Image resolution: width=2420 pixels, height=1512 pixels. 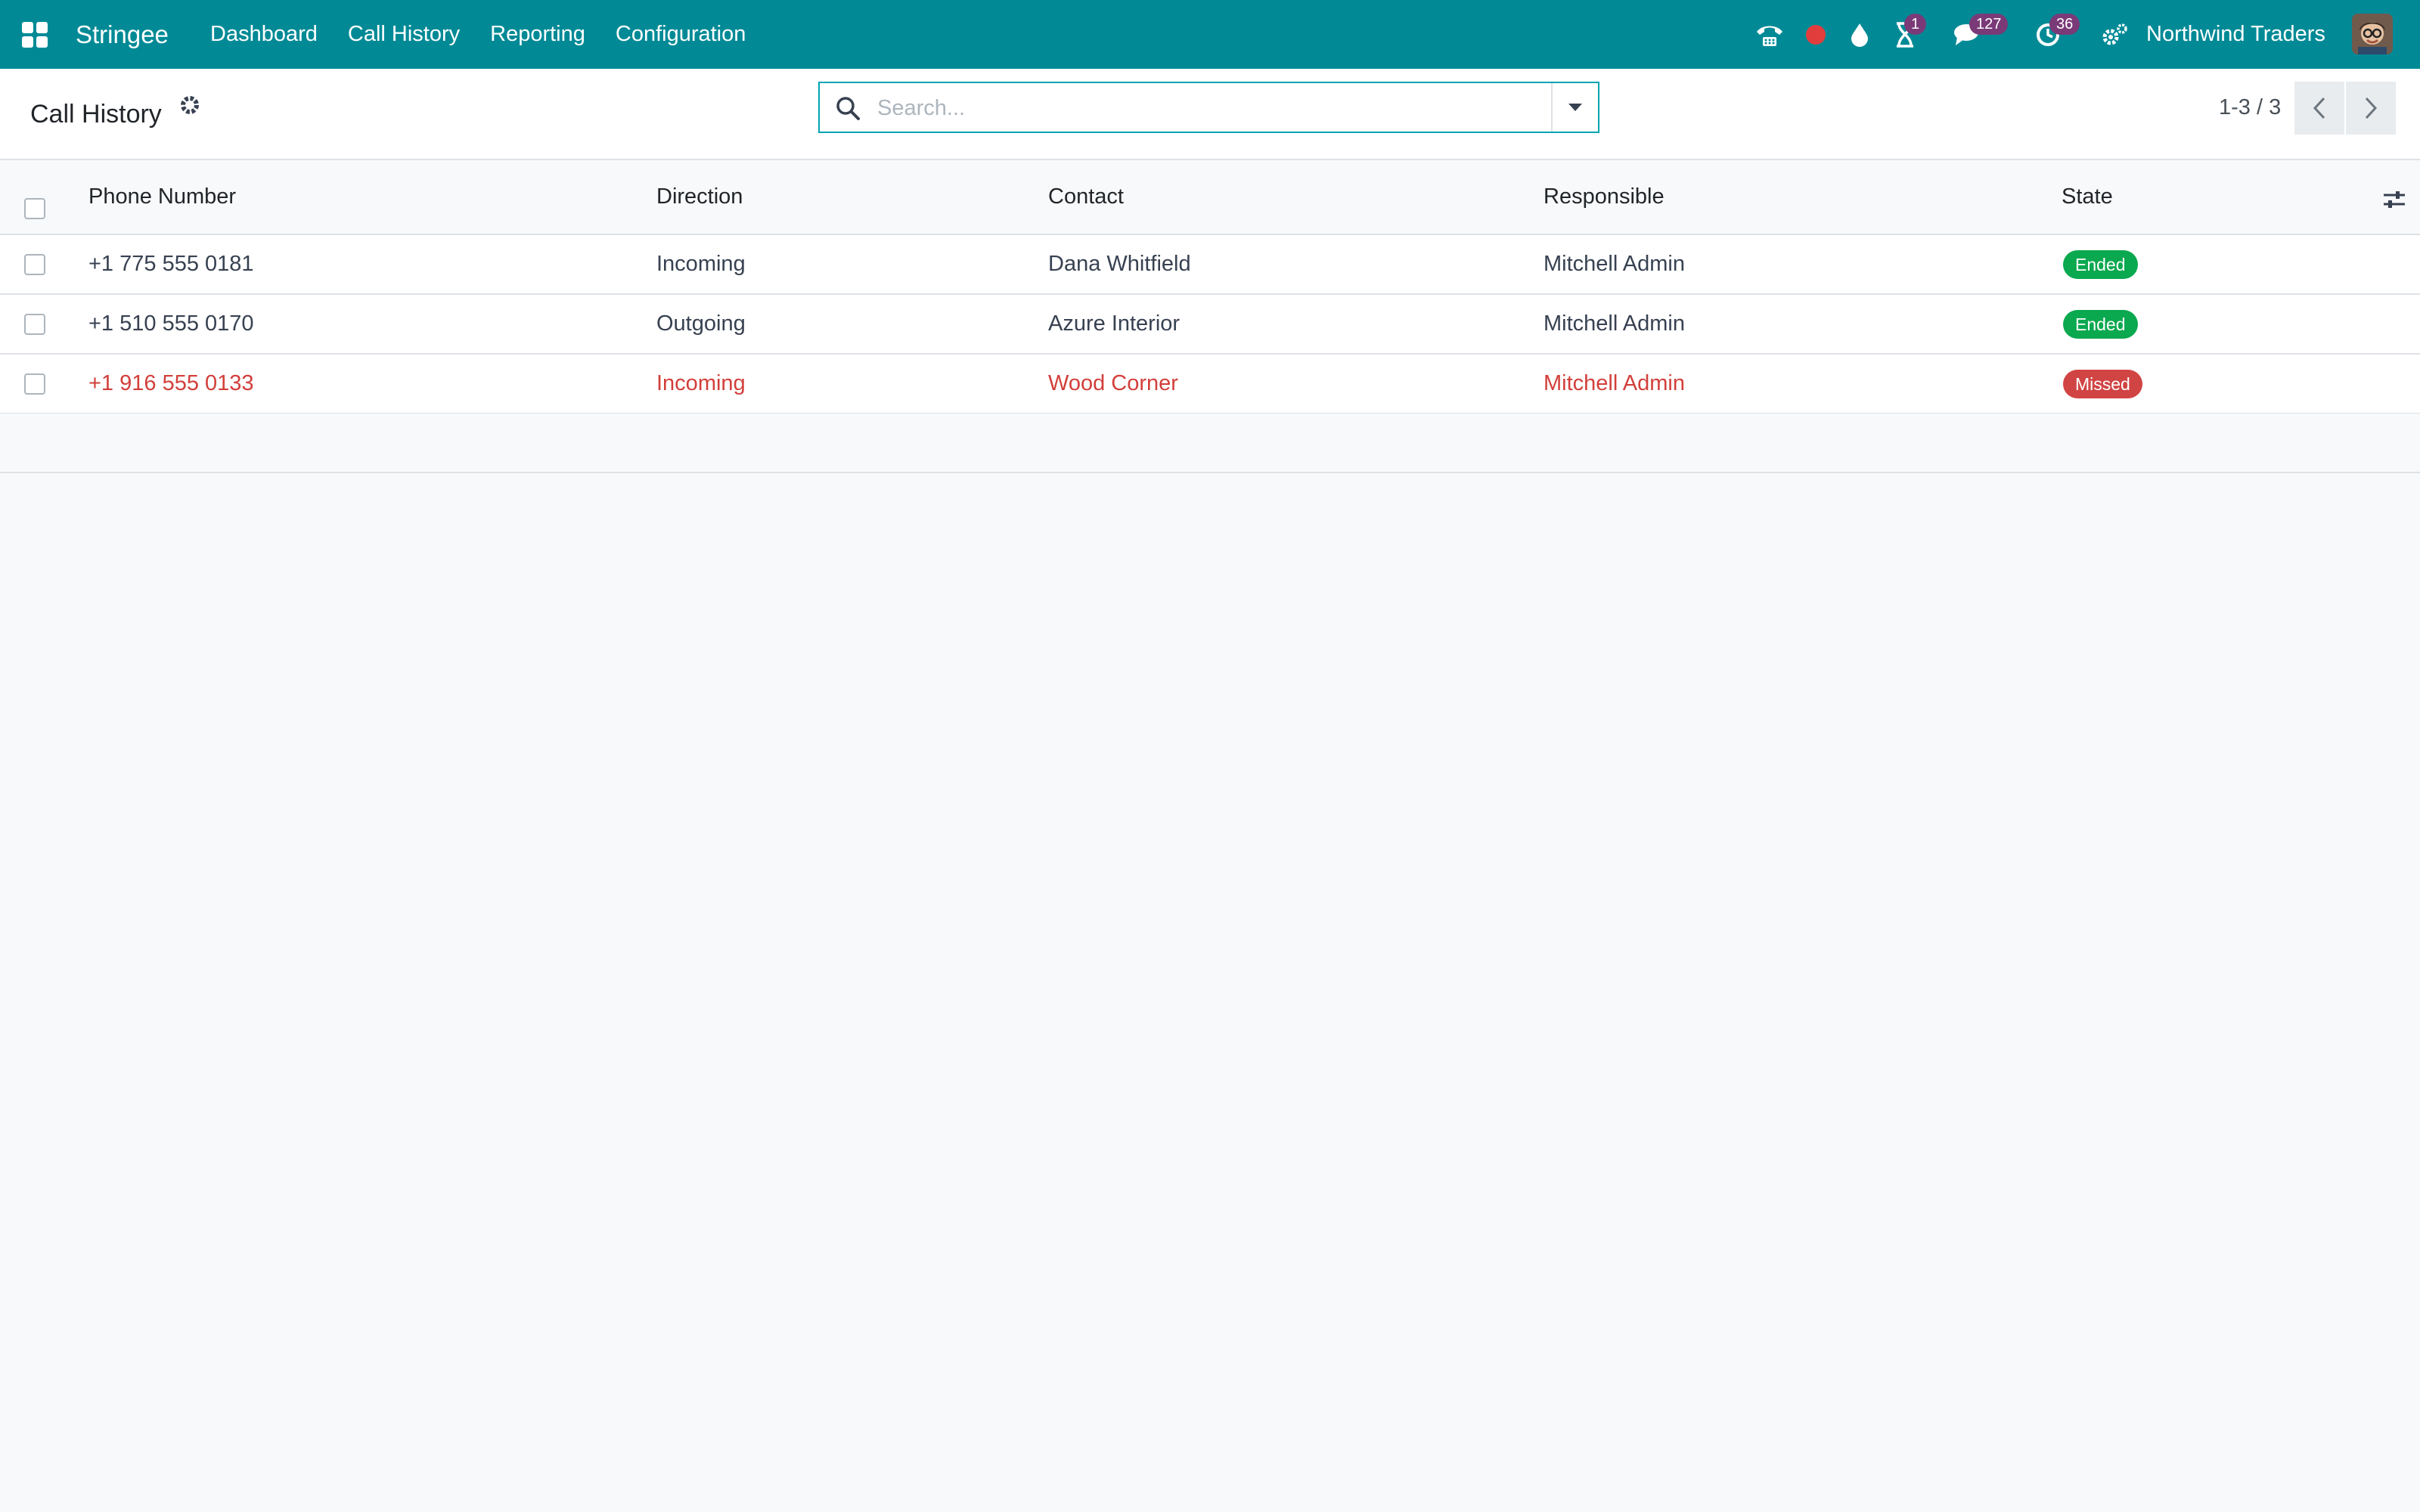 What do you see at coordinates (264, 34) in the screenshot?
I see `menu-dashboard: Dashboard` at bounding box center [264, 34].